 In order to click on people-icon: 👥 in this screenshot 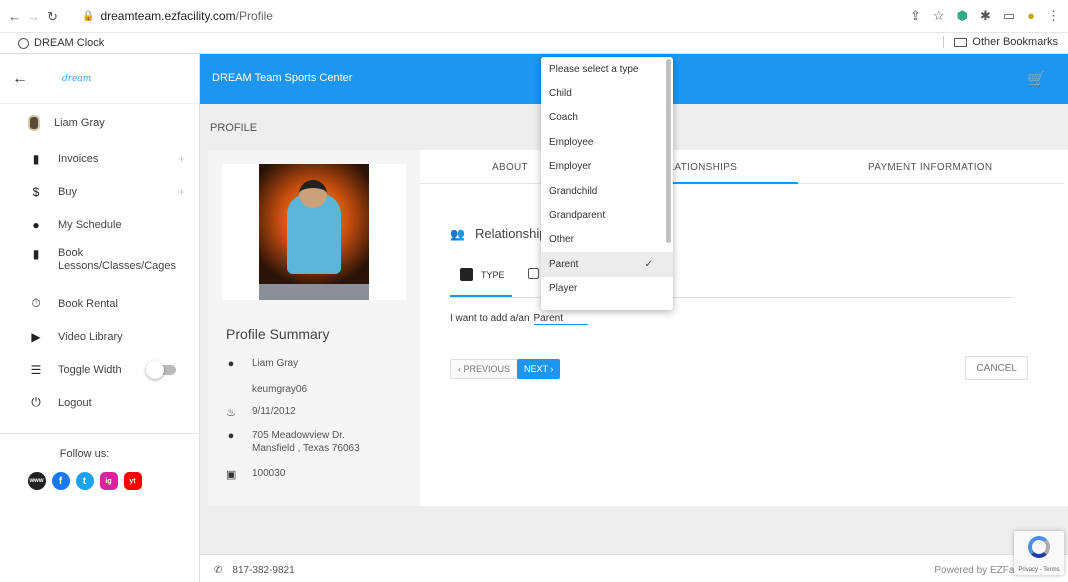, I will do `click(457, 233)`.